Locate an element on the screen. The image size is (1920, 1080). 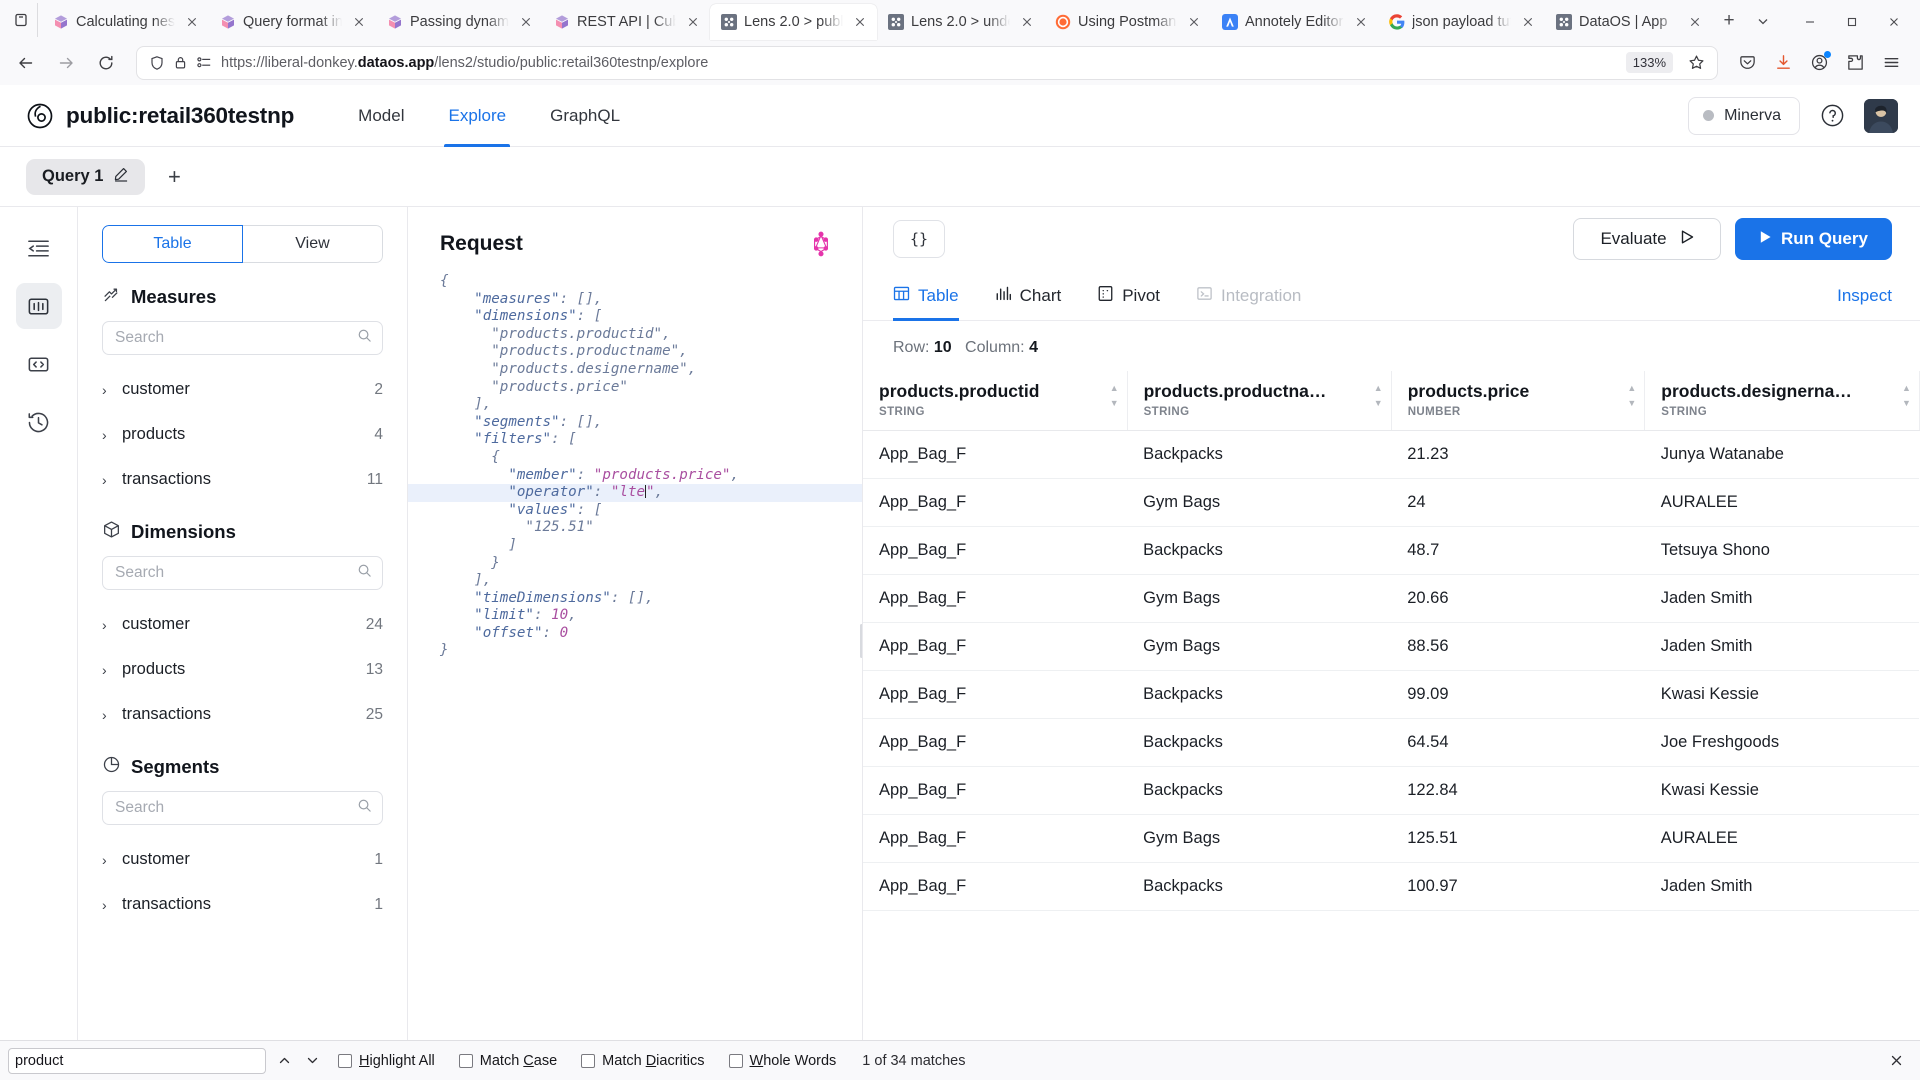
window-close-button is located at coordinates (1894, 22).